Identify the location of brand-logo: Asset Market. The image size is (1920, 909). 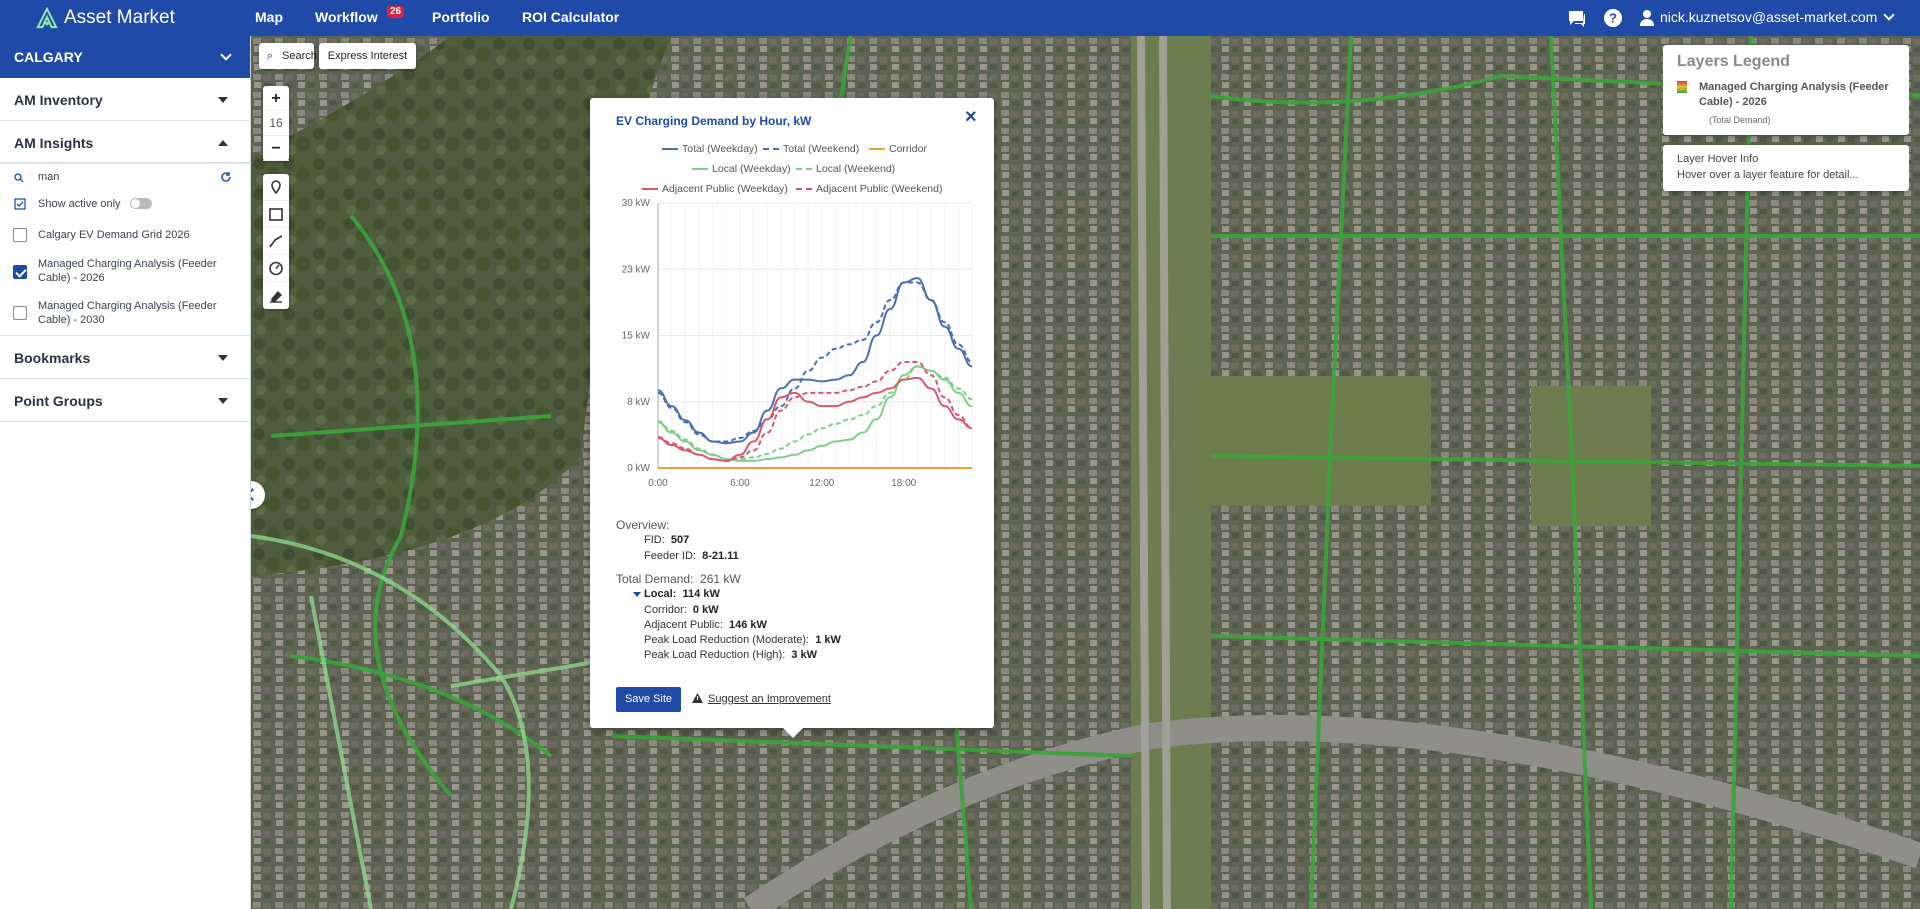
(105, 18).